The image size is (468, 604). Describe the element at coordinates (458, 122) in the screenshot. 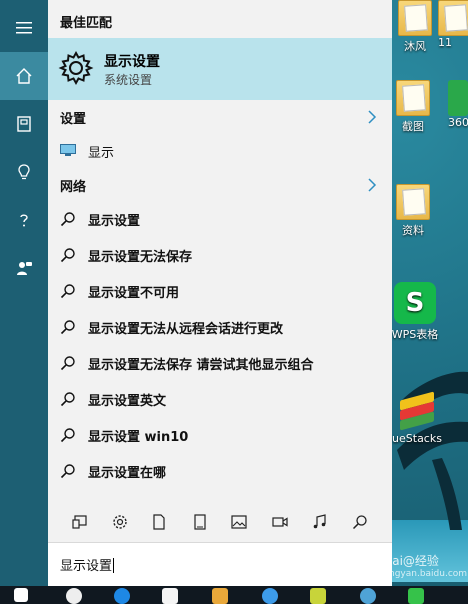

I see `desktop-icon-label: 360` at that location.